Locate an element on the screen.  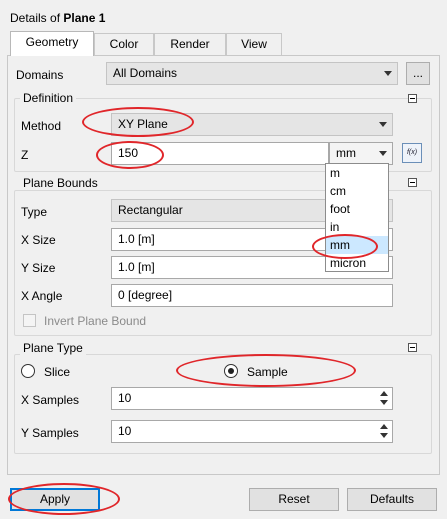
domains-value: All Domains is located at coordinates (145, 73).